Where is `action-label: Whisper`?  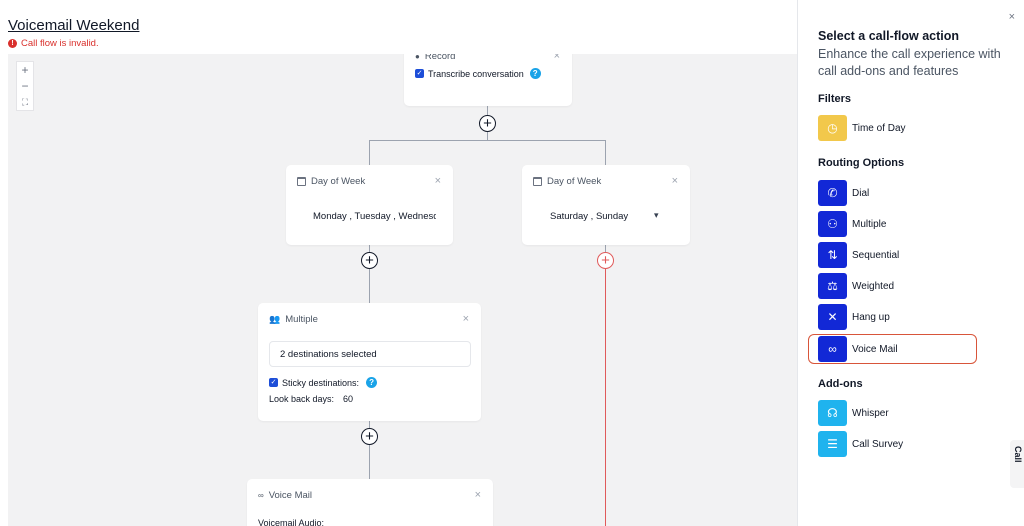
action-label: Whisper is located at coordinates (870, 413).